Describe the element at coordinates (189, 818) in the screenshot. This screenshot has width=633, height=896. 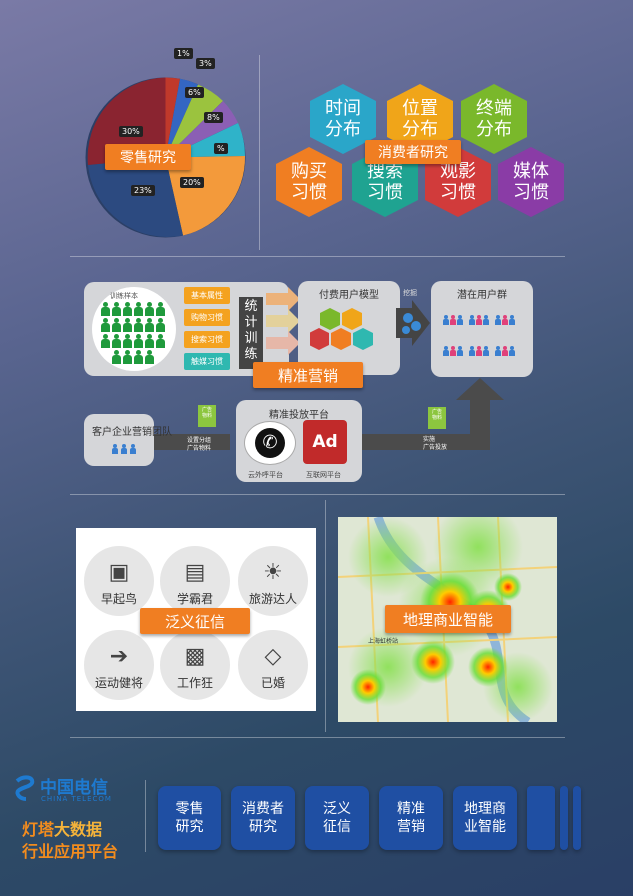
I see `nav-retail-research: 零售 研究` at that location.